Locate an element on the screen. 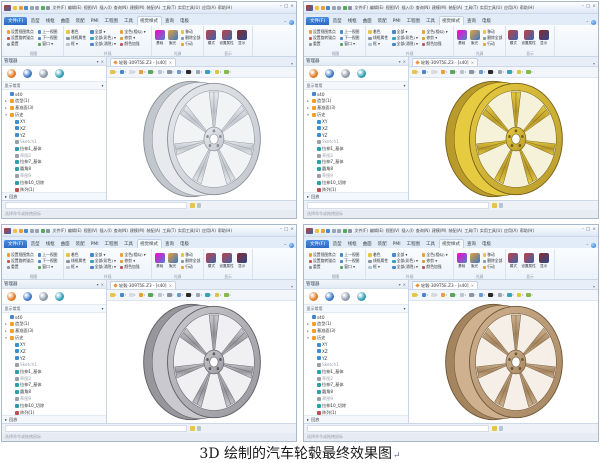  pick-filter-icon is located at coordinates (494, 428).